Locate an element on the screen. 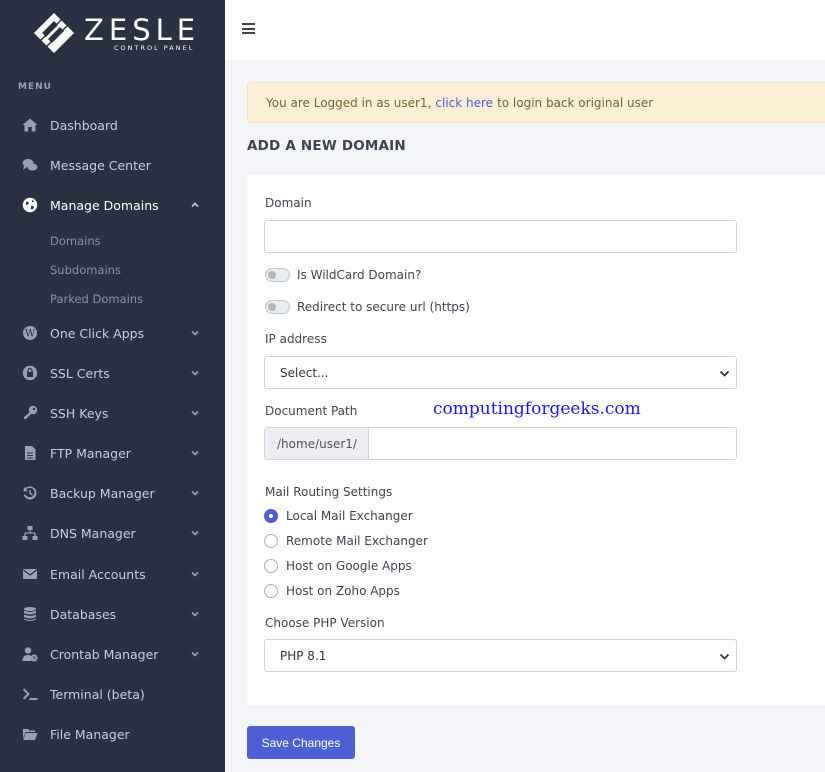 The image size is (825, 772). database-icon is located at coordinates (29, 614).